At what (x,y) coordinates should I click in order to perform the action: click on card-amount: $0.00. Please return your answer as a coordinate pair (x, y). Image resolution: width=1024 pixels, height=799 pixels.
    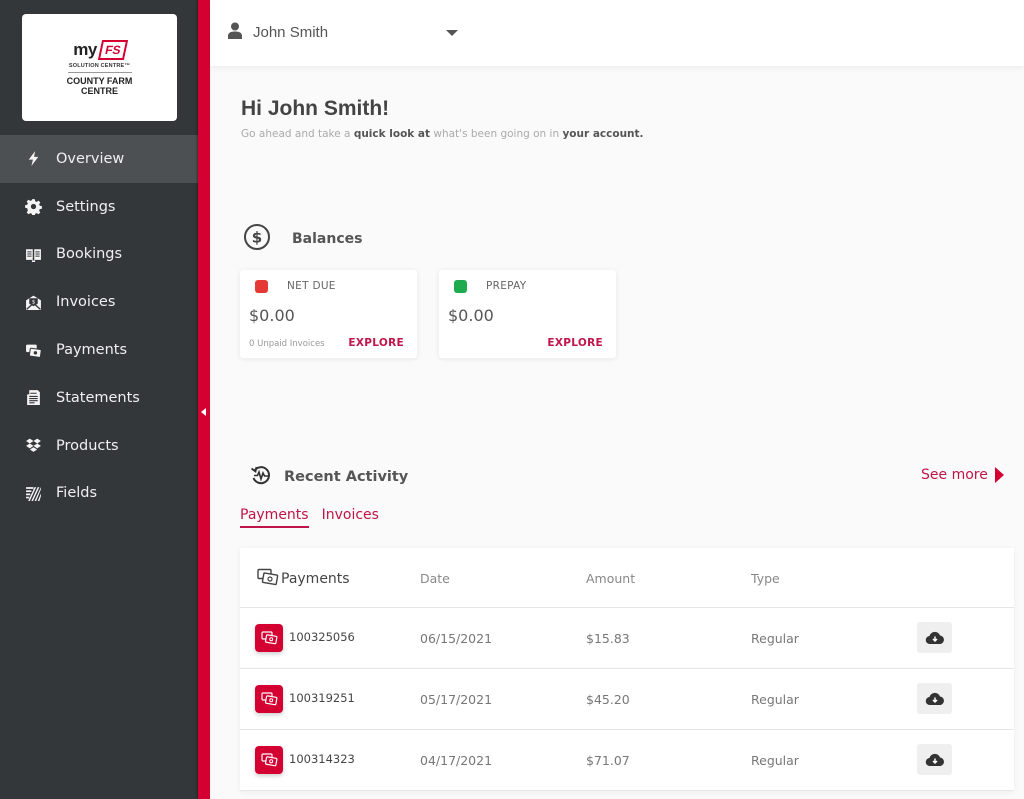
    Looking at the image, I should click on (471, 315).